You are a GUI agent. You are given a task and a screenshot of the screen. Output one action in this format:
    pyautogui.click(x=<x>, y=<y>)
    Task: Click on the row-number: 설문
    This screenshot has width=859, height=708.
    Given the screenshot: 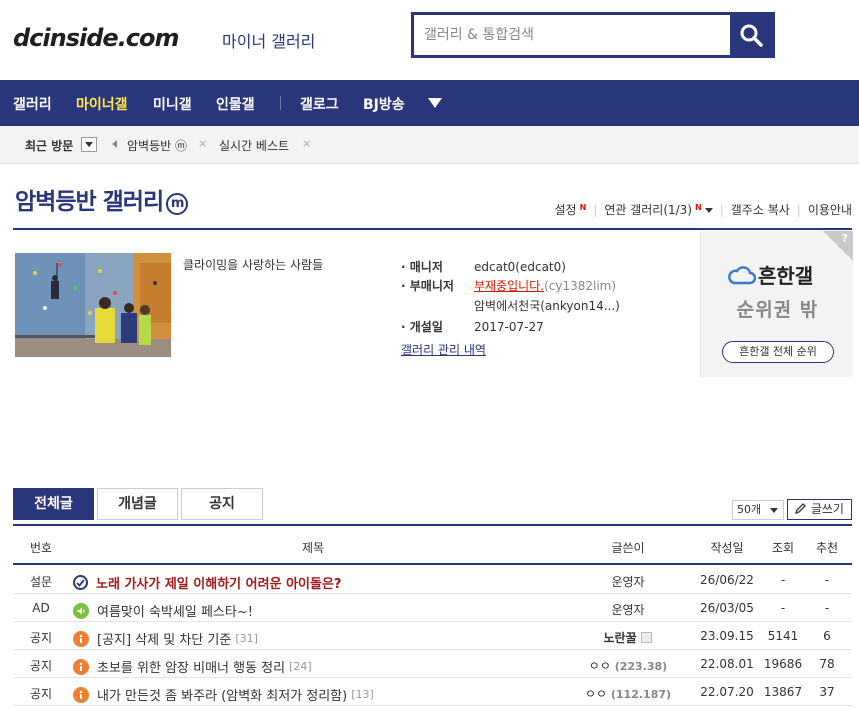 What is the action you would take?
    pyautogui.click(x=41, y=582)
    